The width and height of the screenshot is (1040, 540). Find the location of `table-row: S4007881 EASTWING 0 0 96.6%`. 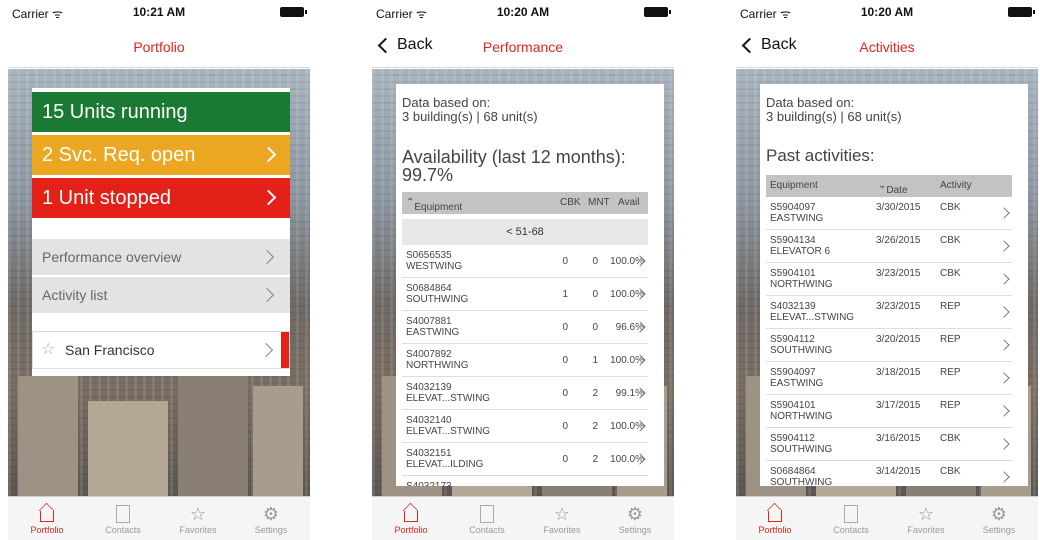

table-row: S4007881 EASTWING 0 0 96.6% is located at coordinates (525, 327).